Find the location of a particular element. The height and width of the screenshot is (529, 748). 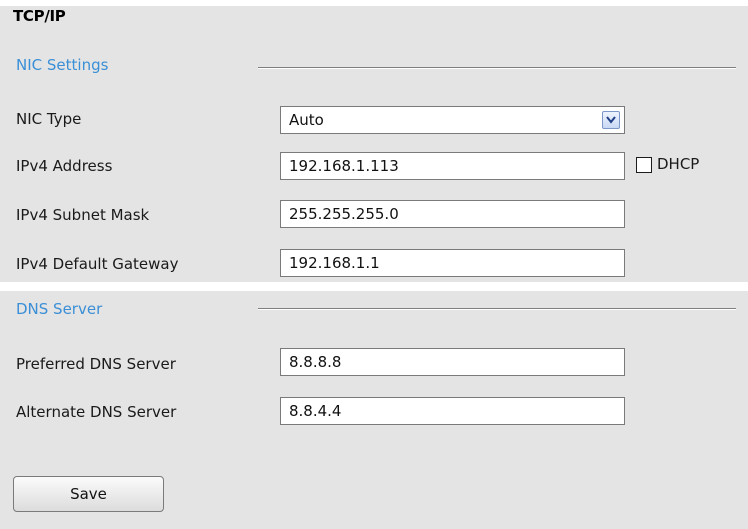

panel-gap is located at coordinates (374, 286).